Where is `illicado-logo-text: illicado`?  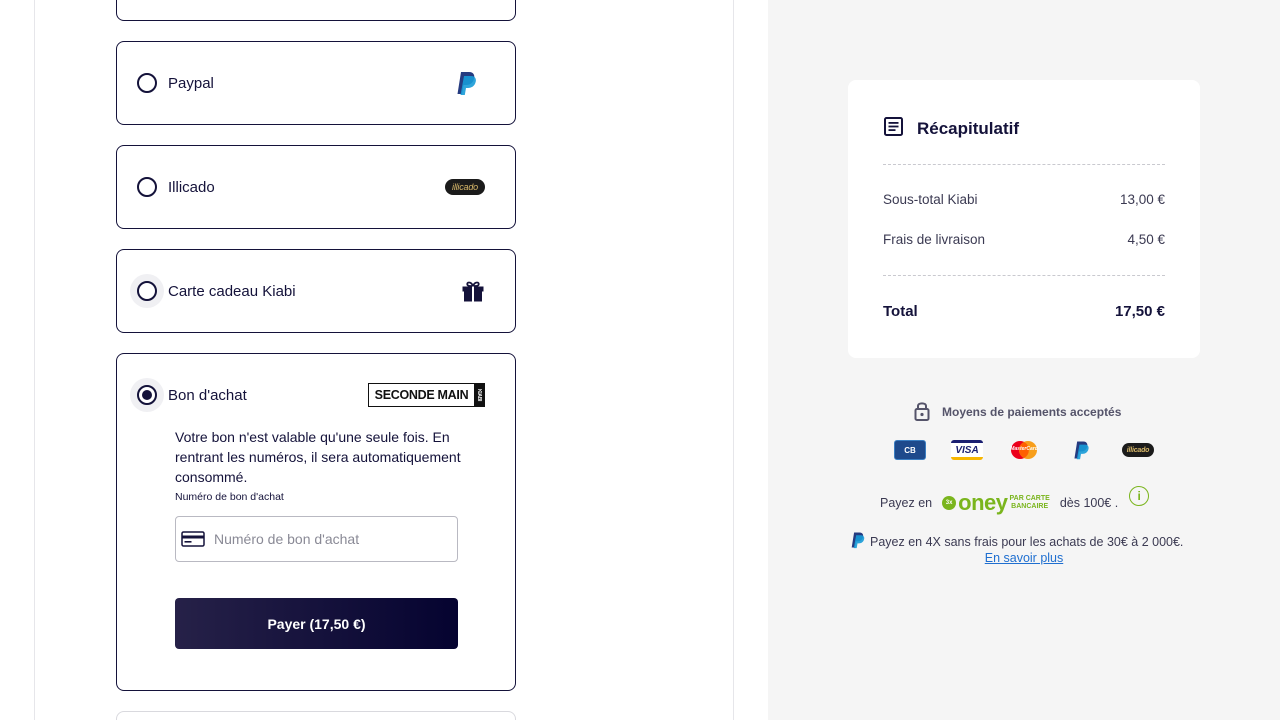 illicado-logo-text: illicado is located at coordinates (465, 187).